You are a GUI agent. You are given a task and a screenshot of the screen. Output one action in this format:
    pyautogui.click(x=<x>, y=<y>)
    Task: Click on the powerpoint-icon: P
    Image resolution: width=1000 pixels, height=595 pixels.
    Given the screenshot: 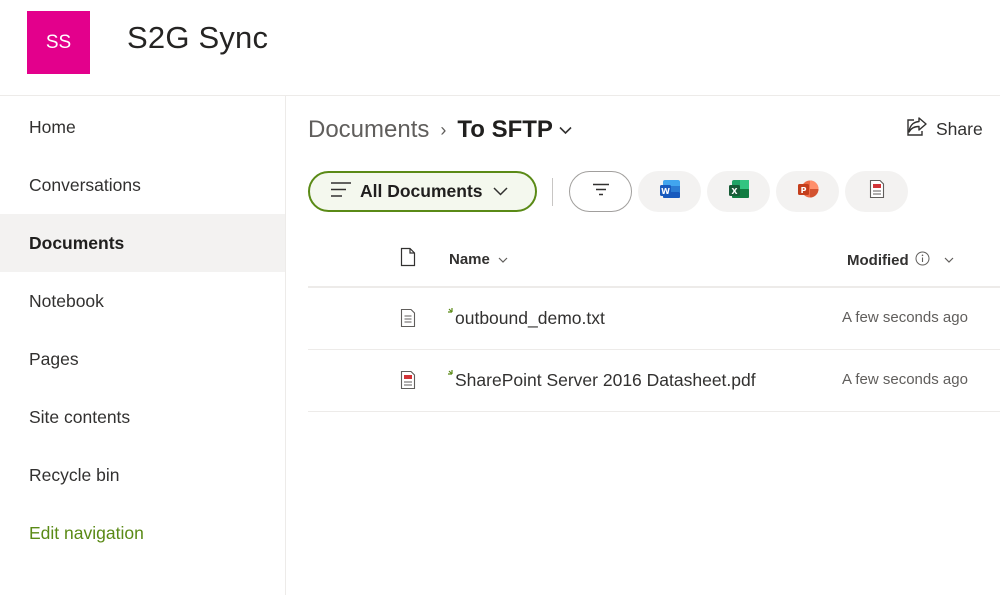 What is the action you would take?
    pyautogui.click(x=808, y=191)
    